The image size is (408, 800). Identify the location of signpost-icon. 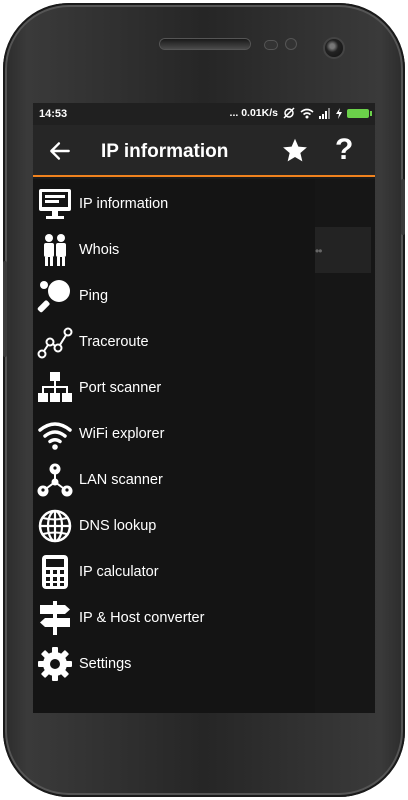
(55, 618).